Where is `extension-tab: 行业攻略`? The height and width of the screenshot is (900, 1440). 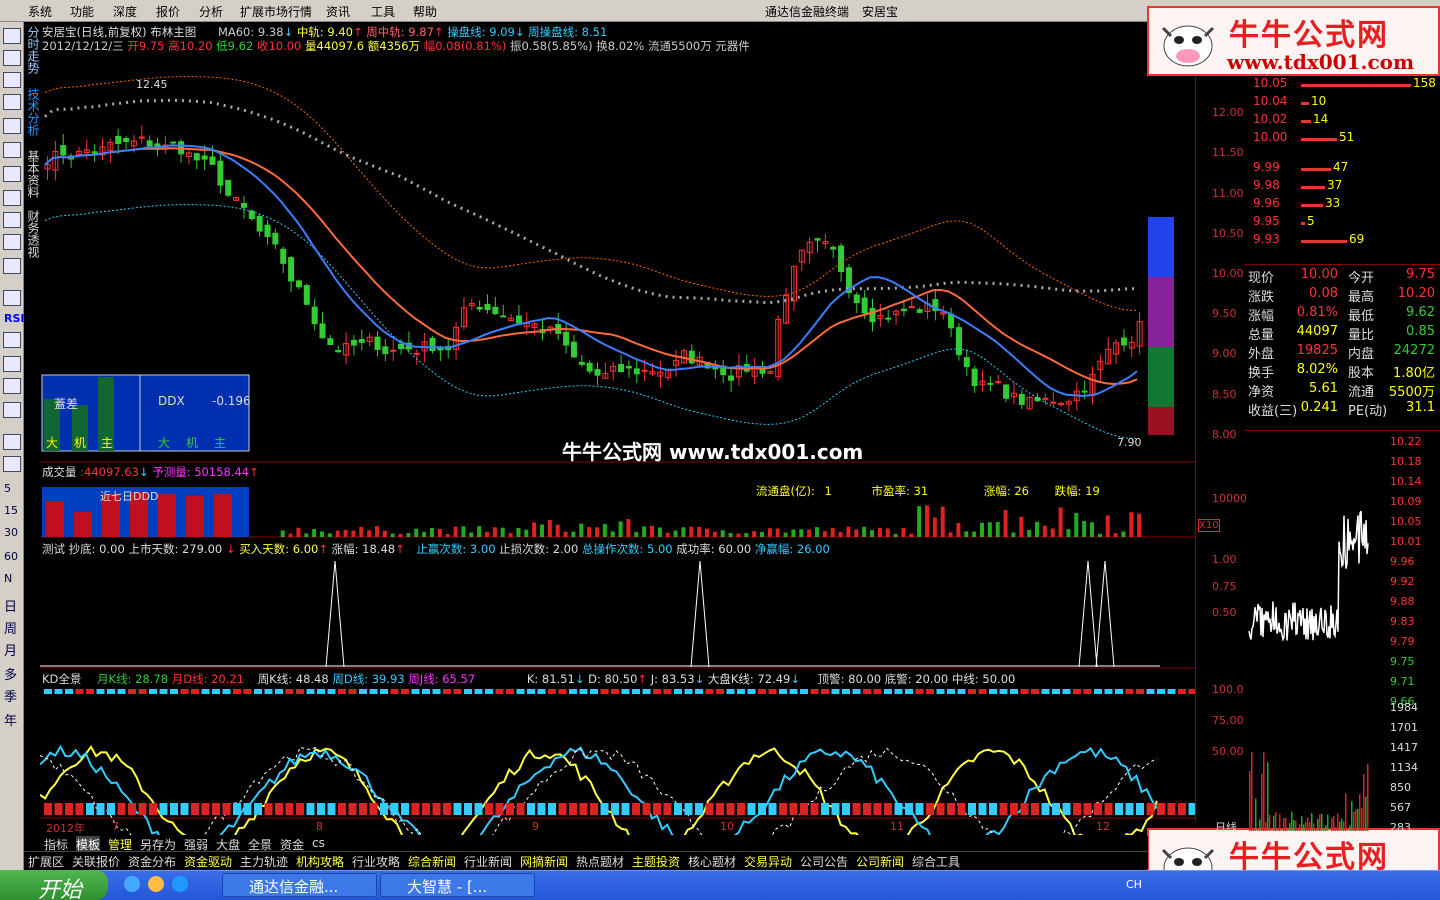
extension-tab: 行业攻略 is located at coordinates (376, 861).